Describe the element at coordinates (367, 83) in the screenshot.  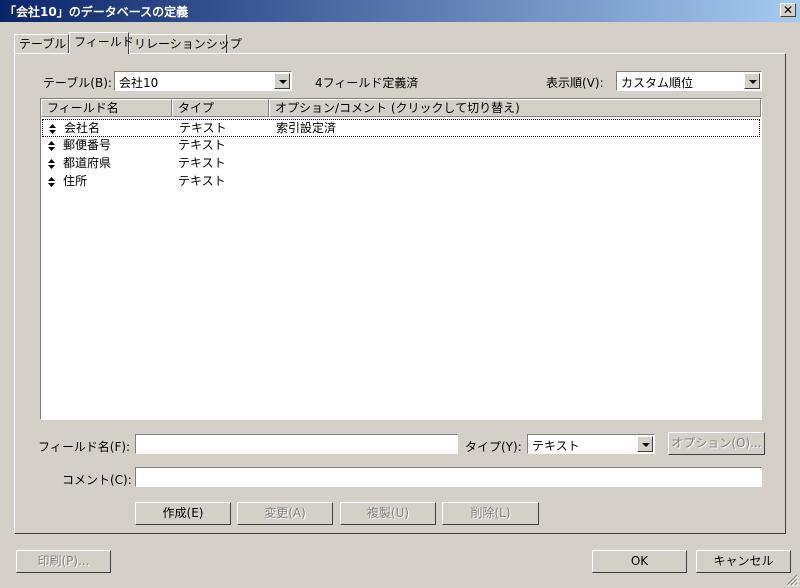
I see `field-count-text: 4フィールド定義済` at that location.